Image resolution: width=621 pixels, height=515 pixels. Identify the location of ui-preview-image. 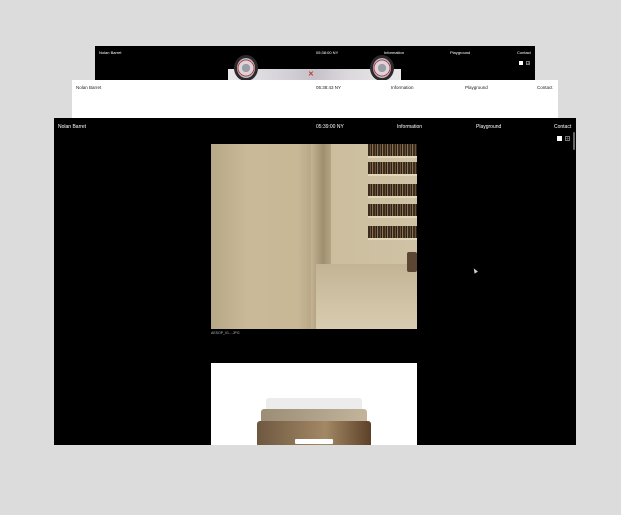
(314, 404).